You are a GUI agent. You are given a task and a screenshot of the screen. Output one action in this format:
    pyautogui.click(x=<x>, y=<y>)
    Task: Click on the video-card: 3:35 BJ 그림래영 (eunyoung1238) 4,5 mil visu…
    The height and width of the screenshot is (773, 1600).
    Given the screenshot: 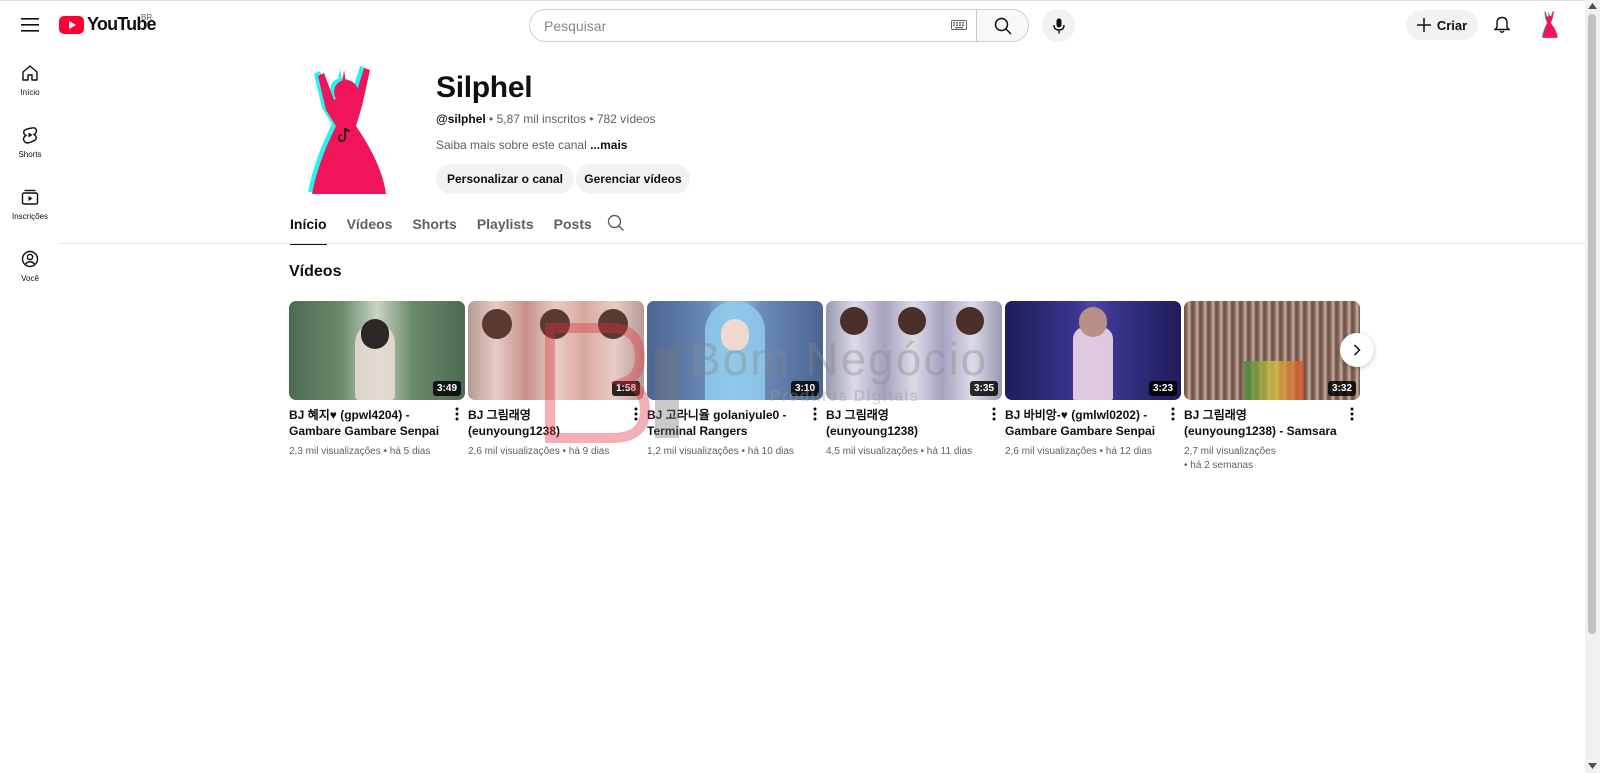 What is the action you would take?
    pyautogui.click(x=914, y=380)
    